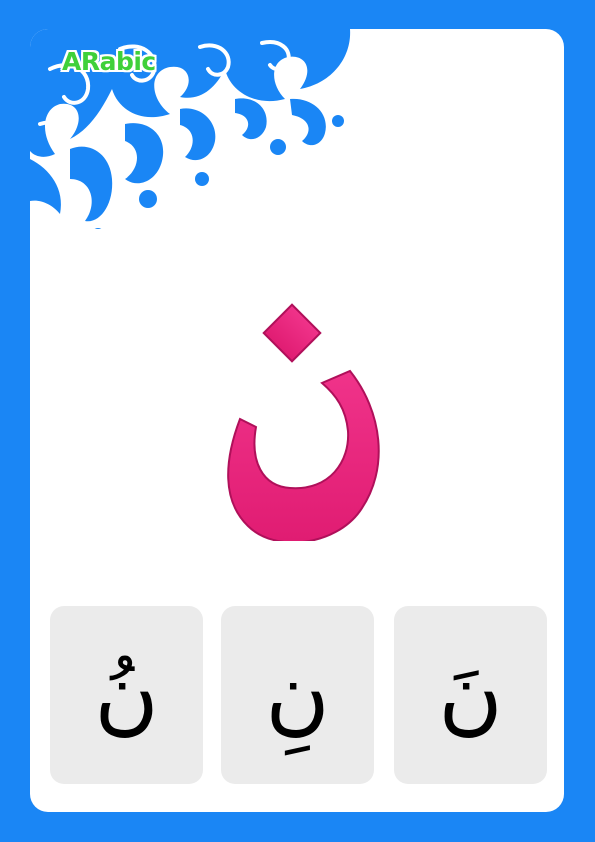 The image size is (595, 842). I want to click on noon-fatha-glyph: نَ, so click(470, 693).